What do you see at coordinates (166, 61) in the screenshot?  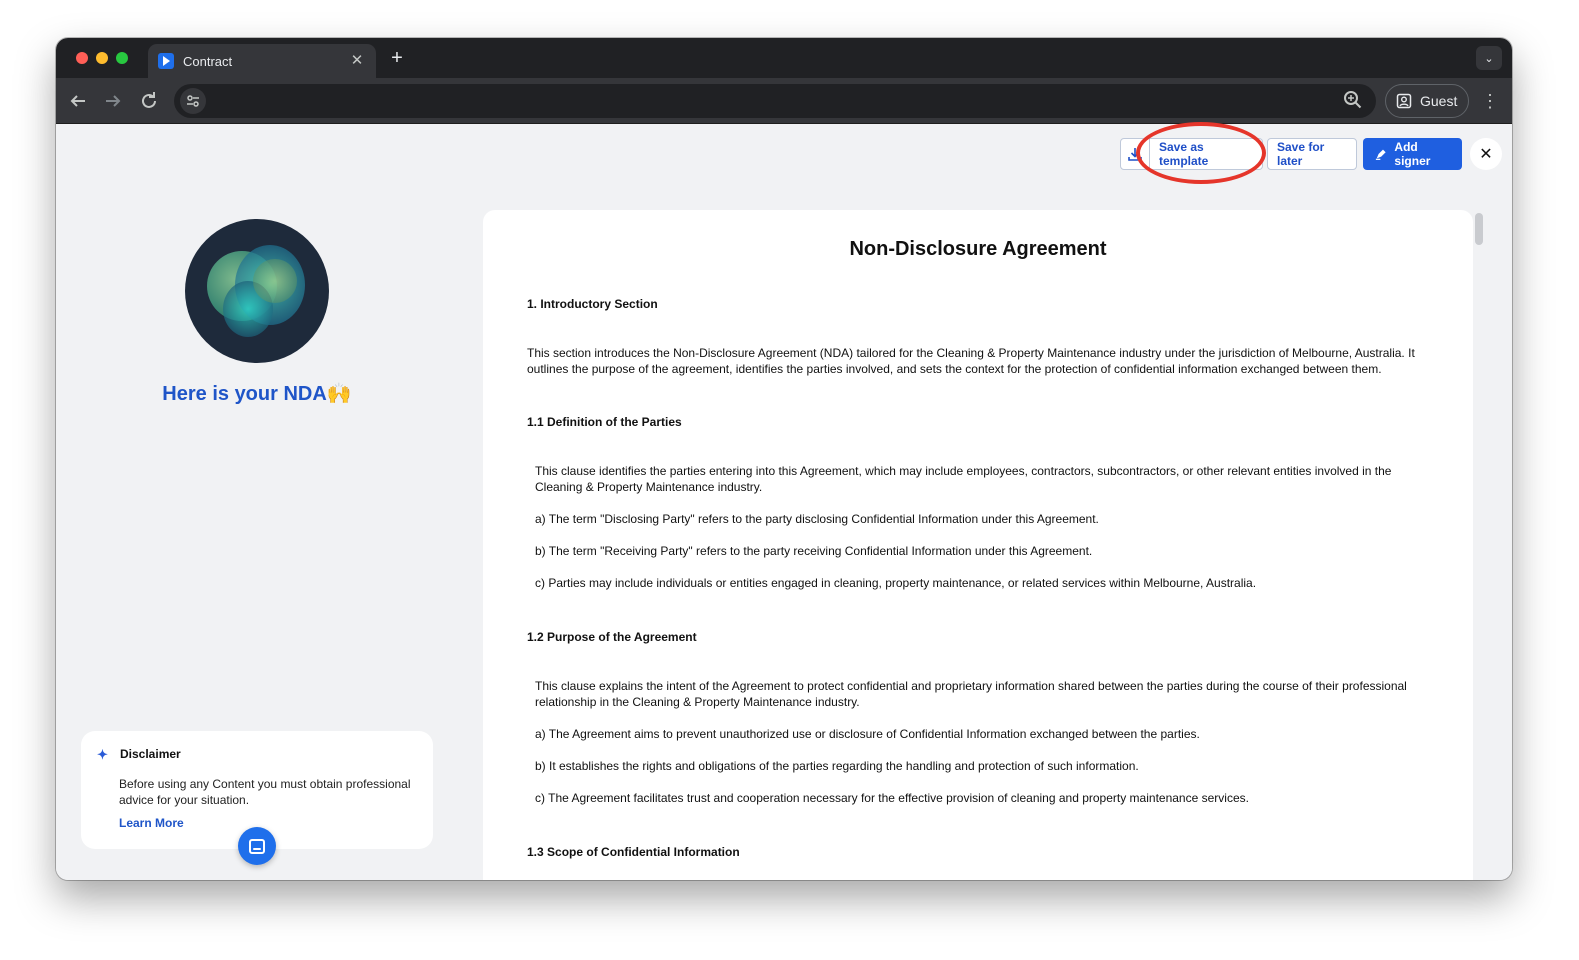 I see `site-favicon-icon` at bounding box center [166, 61].